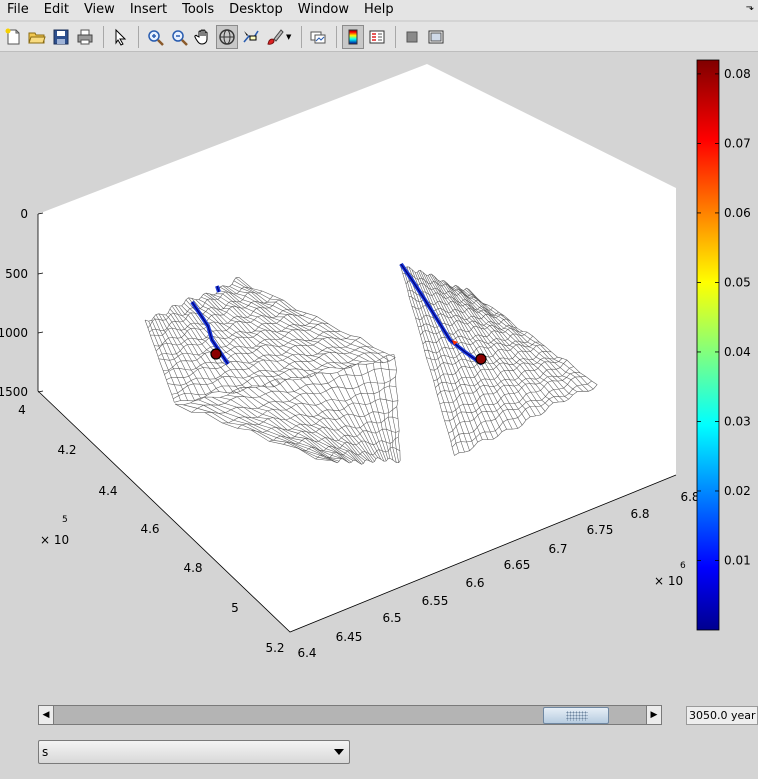  I want to click on colorbar-tick-label: 0.03, so click(737, 421).